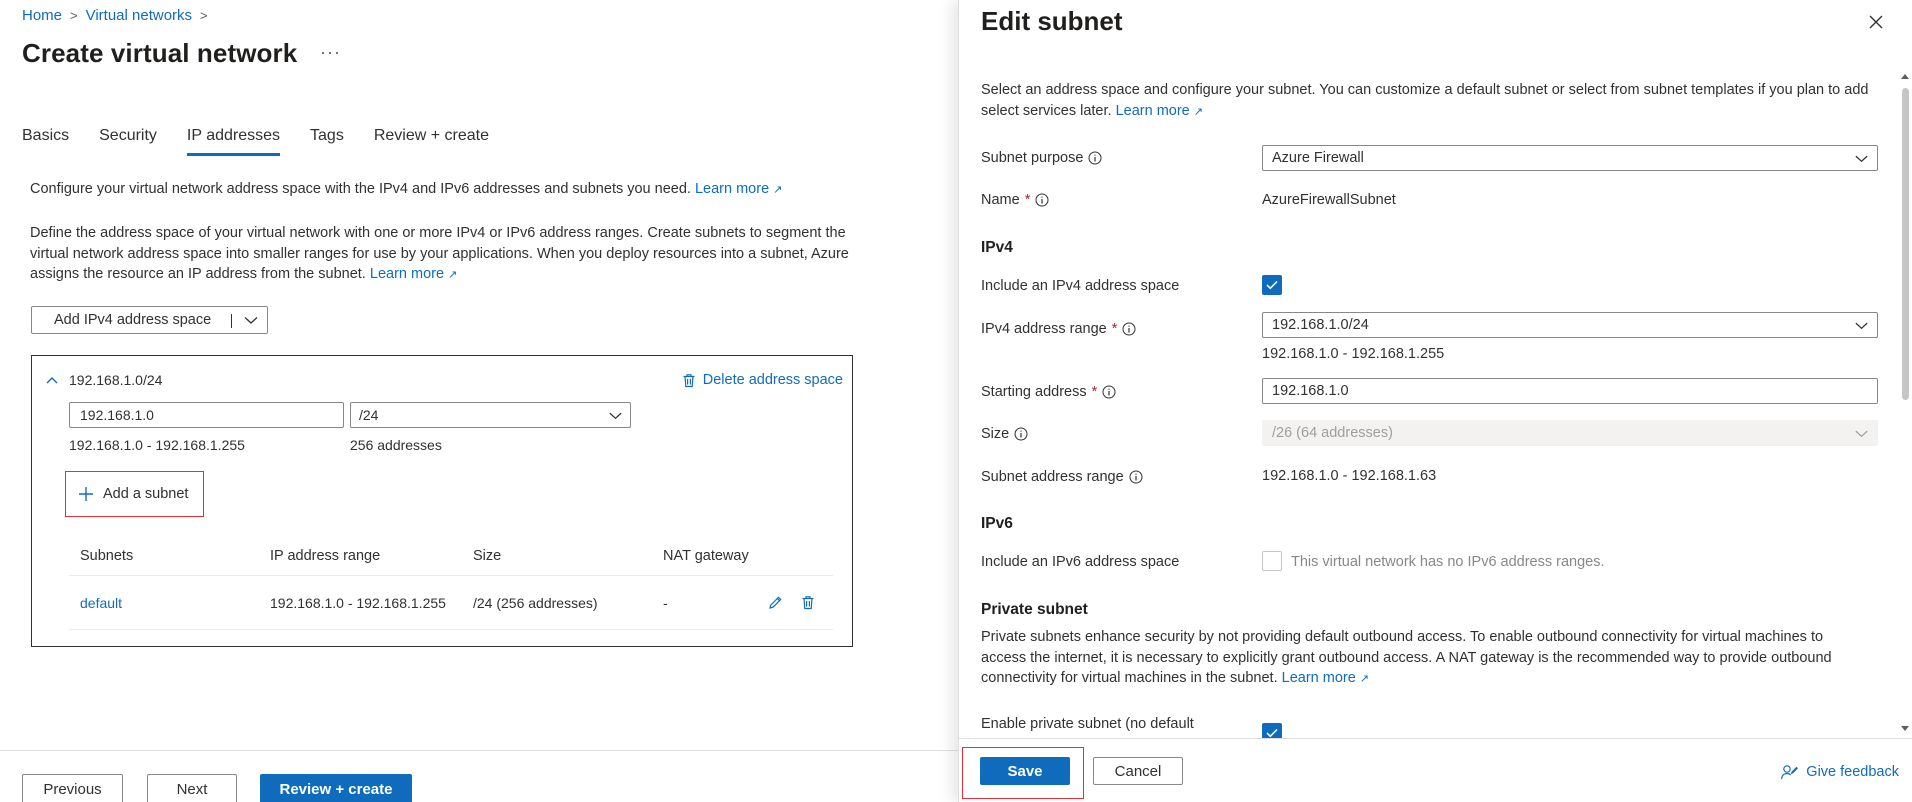  I want to click on tab-security: Security, so click(128, 141).